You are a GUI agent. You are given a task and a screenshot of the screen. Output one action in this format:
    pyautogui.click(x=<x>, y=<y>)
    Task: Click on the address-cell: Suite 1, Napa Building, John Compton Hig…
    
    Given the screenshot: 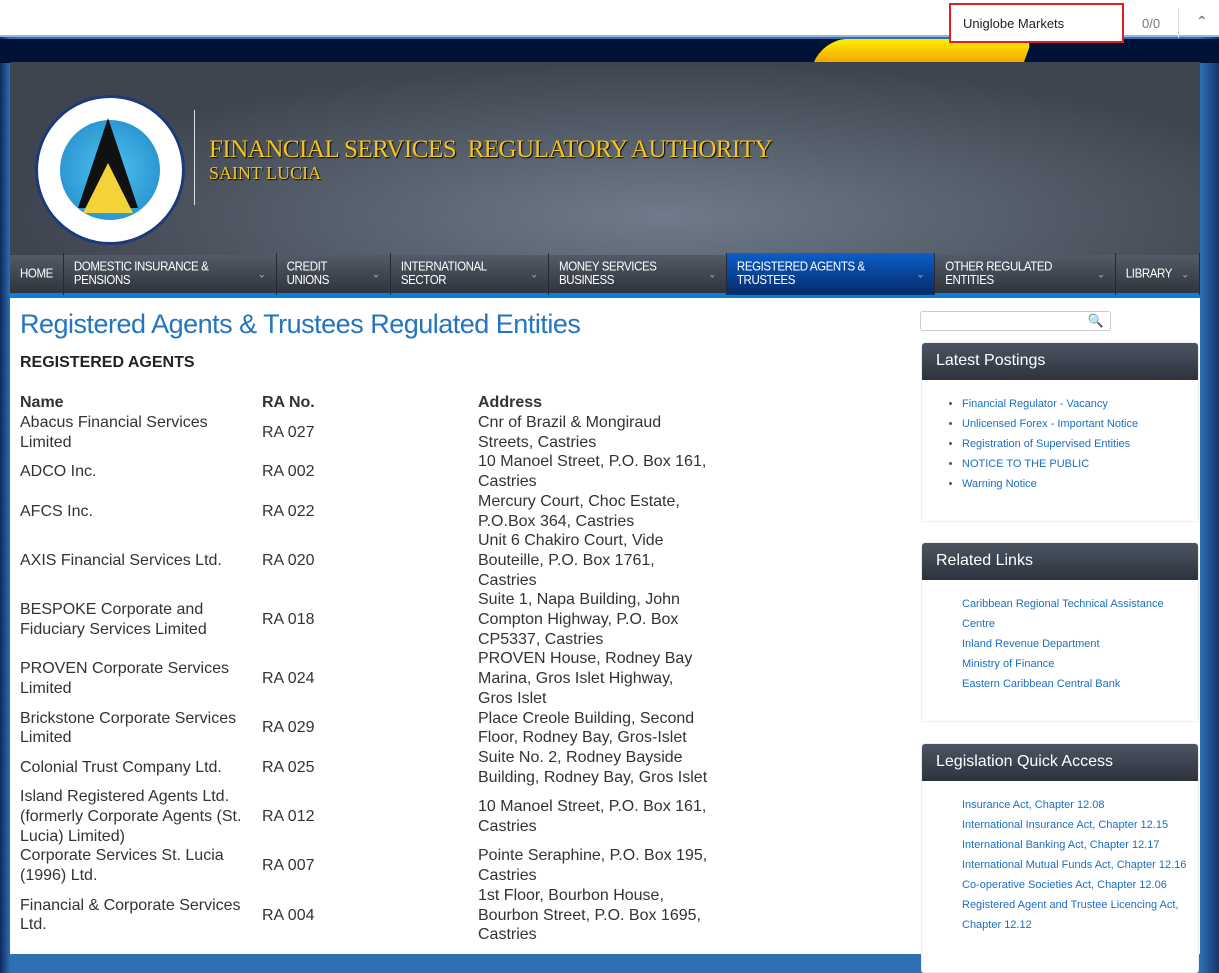 What is the action you would take?
    pyautogui.click(x=579, y=619)
    